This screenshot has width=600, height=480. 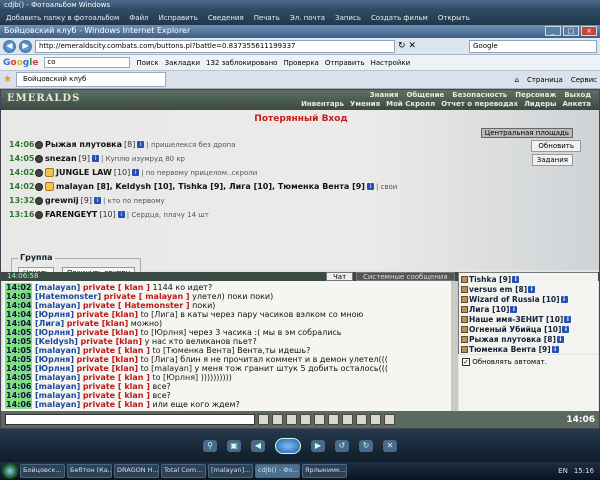 I want to click on previous-icon: ◀, so click(x=258, y=445).